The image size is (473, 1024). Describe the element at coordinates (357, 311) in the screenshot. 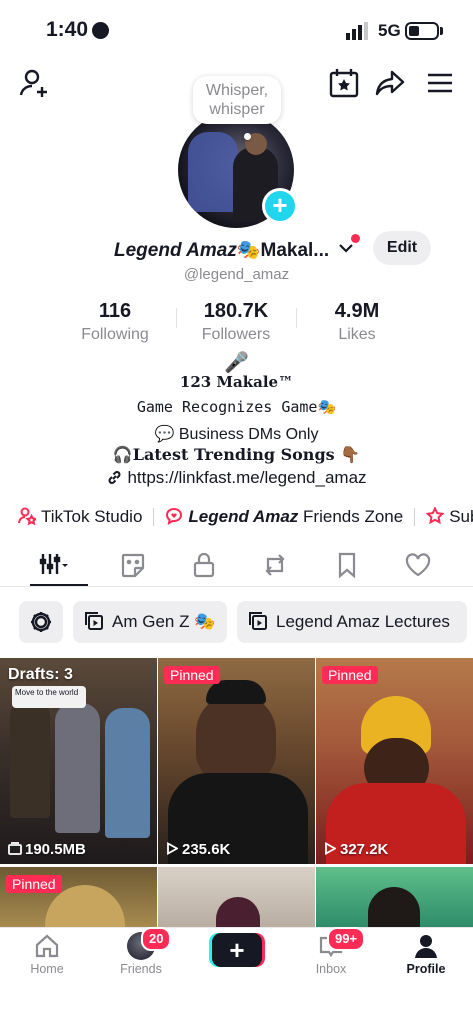

I see `stat-value: 4.9M` at that location.